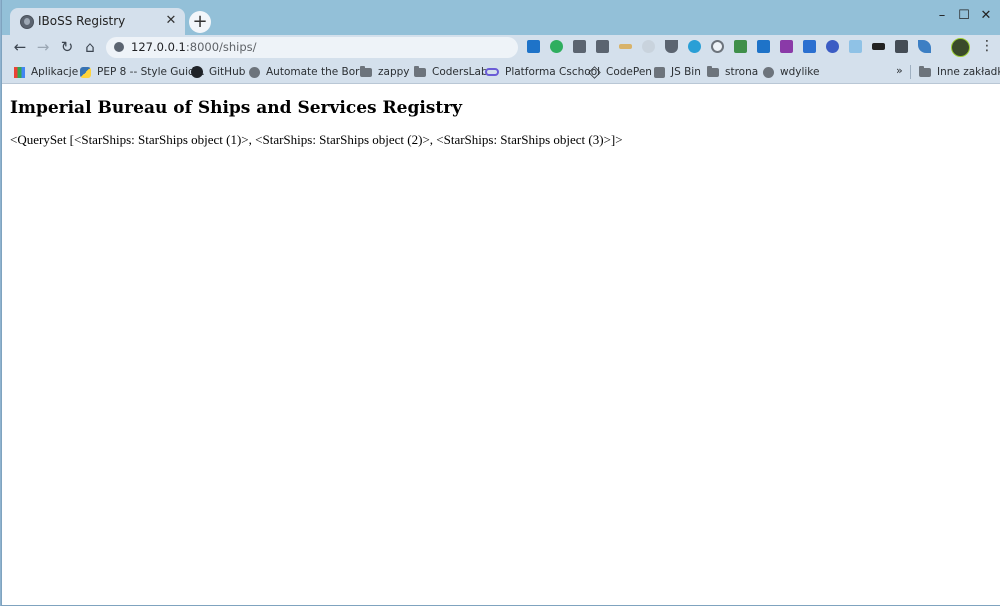 The height and width of the screenshot is (606, 1000). Describe the element at coordinates (694, 46) in the screenshot. I see `plus-extension-icon` at that location.